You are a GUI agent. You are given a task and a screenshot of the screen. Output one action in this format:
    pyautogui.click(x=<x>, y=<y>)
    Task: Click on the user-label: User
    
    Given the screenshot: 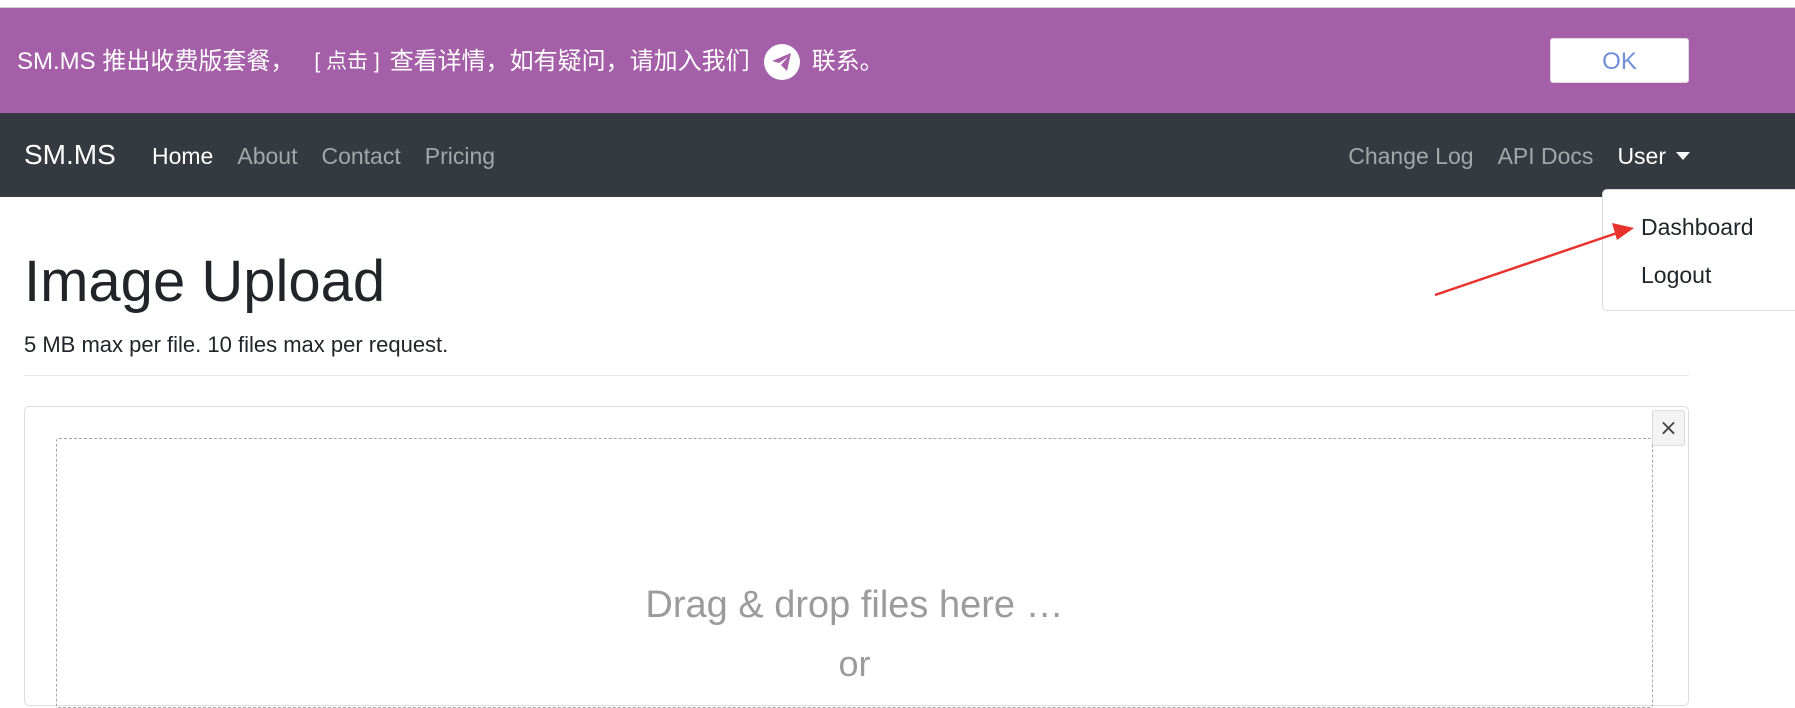 What is the action you would take?
    pyautogui.click(x=1641, y=156)
    